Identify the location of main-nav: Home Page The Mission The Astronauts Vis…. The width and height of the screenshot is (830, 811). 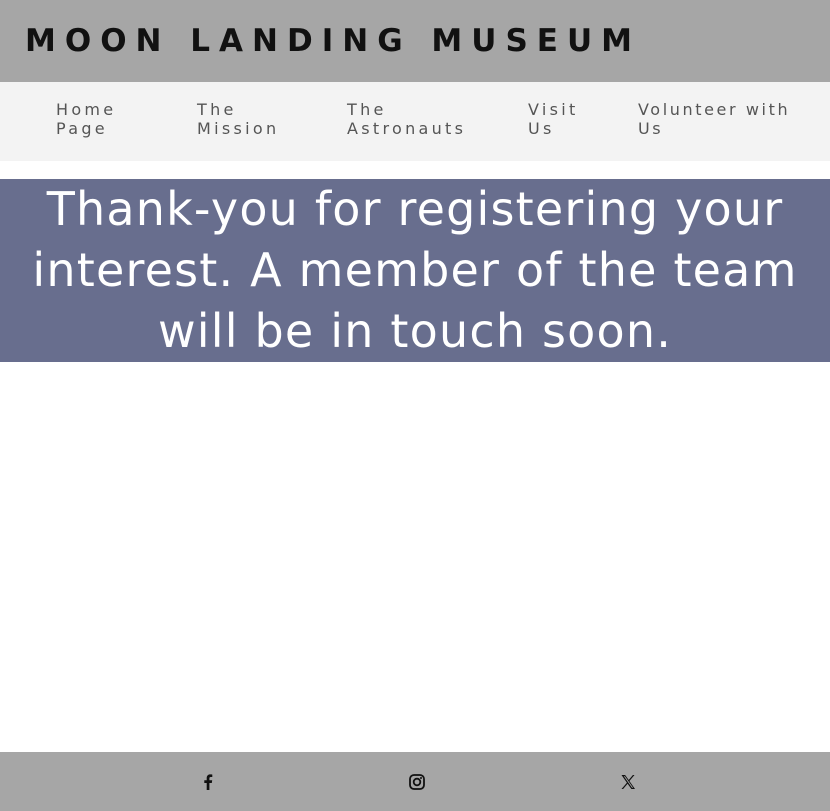
(415, 121).